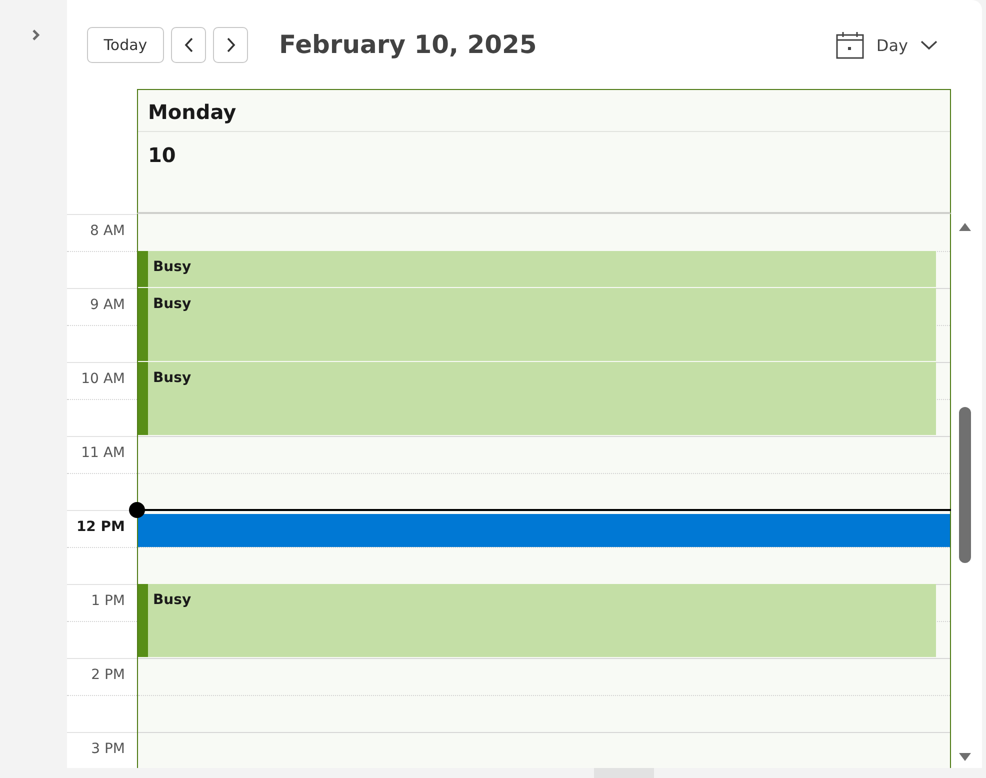  Describe the element at coordinates (108, 749) in the screenshot. I see `hour-label: 3 PM` at that location.